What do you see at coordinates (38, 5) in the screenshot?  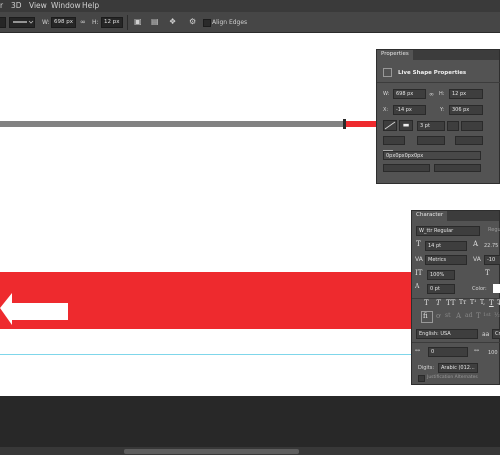 I see `menu-item-view: View` at bounding box center [38, 5].